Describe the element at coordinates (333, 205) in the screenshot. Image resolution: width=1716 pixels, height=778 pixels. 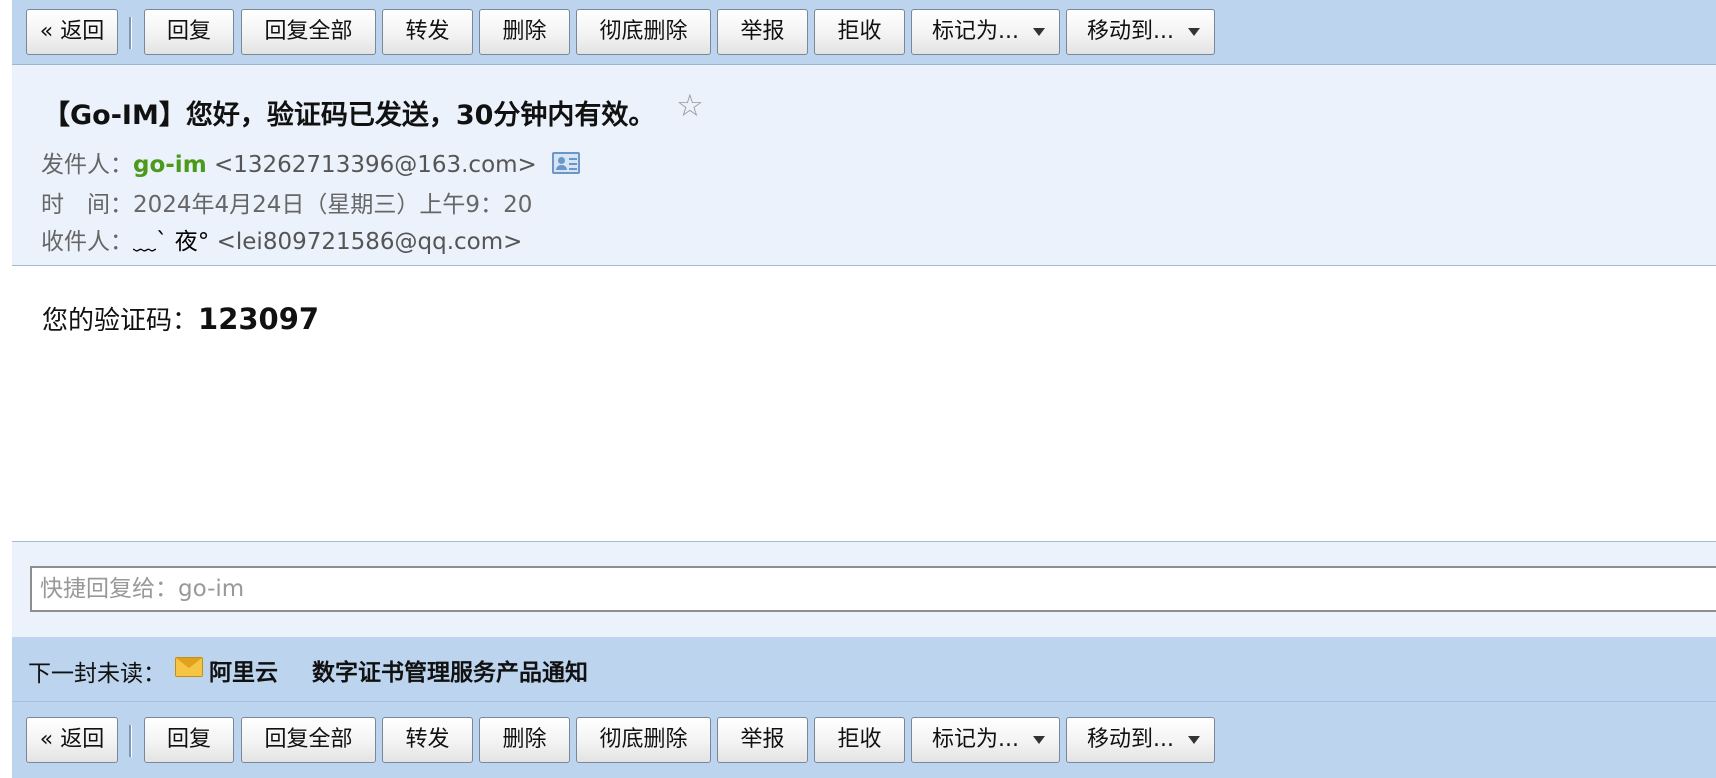
I see `time-value: 2024年4月24日（星期三）上午9：20` at that location.